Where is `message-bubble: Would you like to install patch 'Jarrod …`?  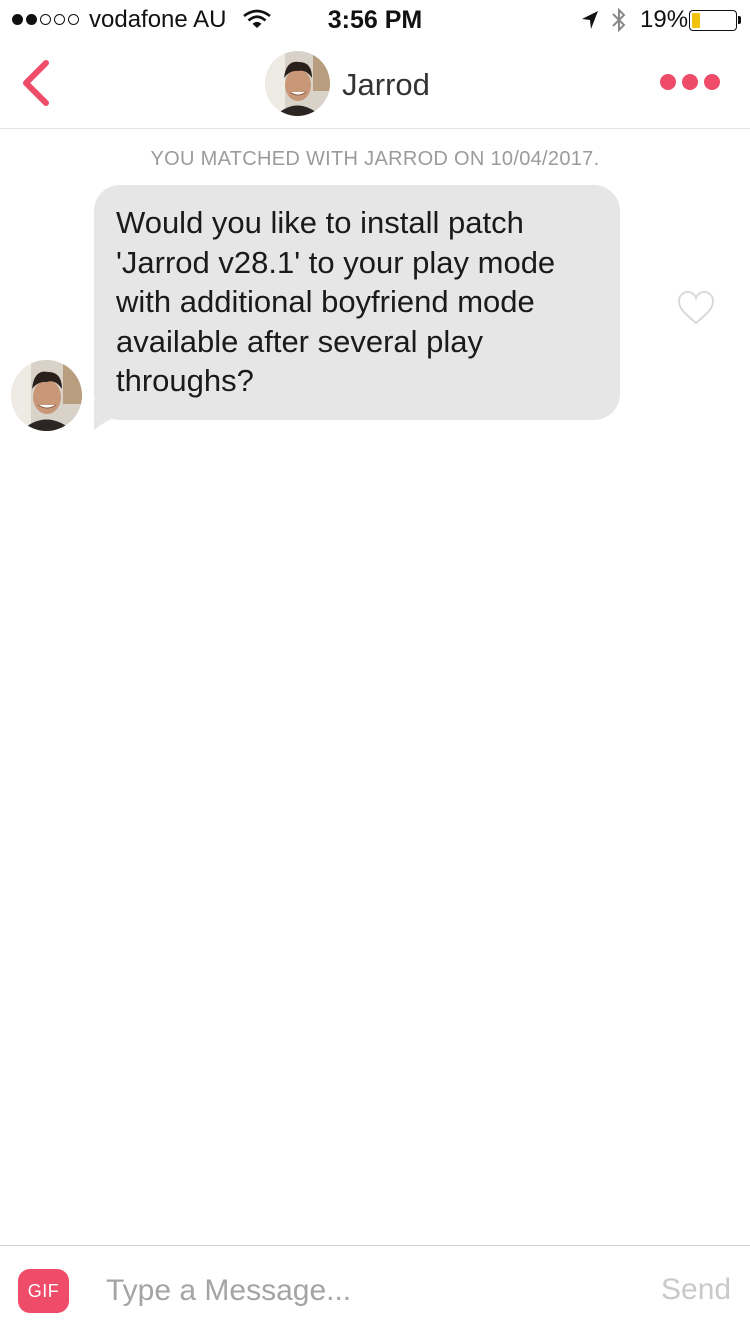
message-bubble: Would you like to install patch 'Jarrod … is located at coordinates (357, 302).